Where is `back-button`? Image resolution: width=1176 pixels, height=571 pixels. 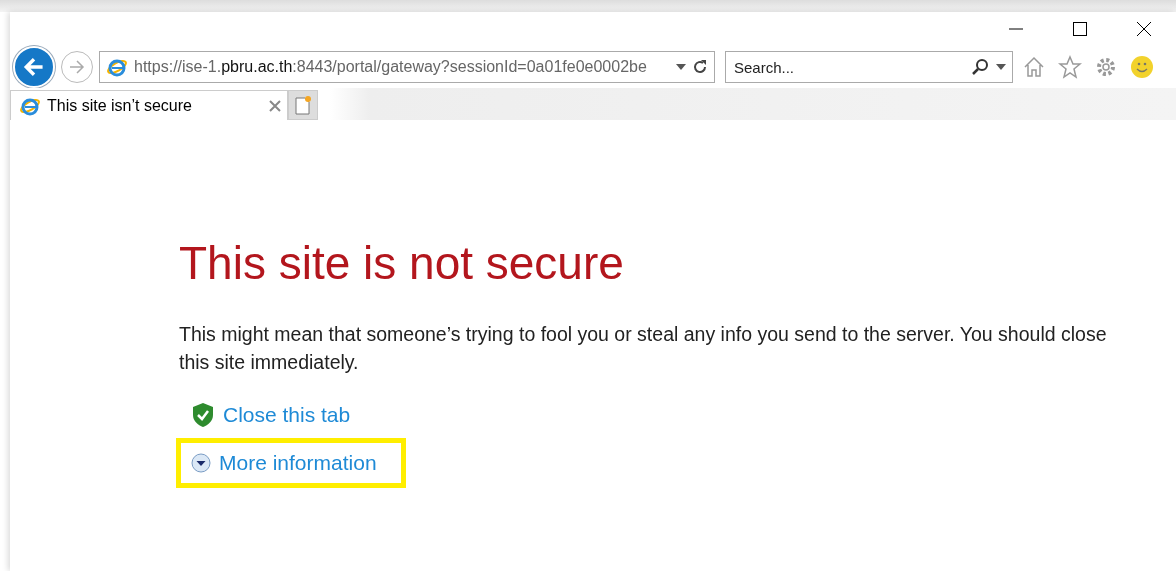 back-button is located at coordinates (34, 67).